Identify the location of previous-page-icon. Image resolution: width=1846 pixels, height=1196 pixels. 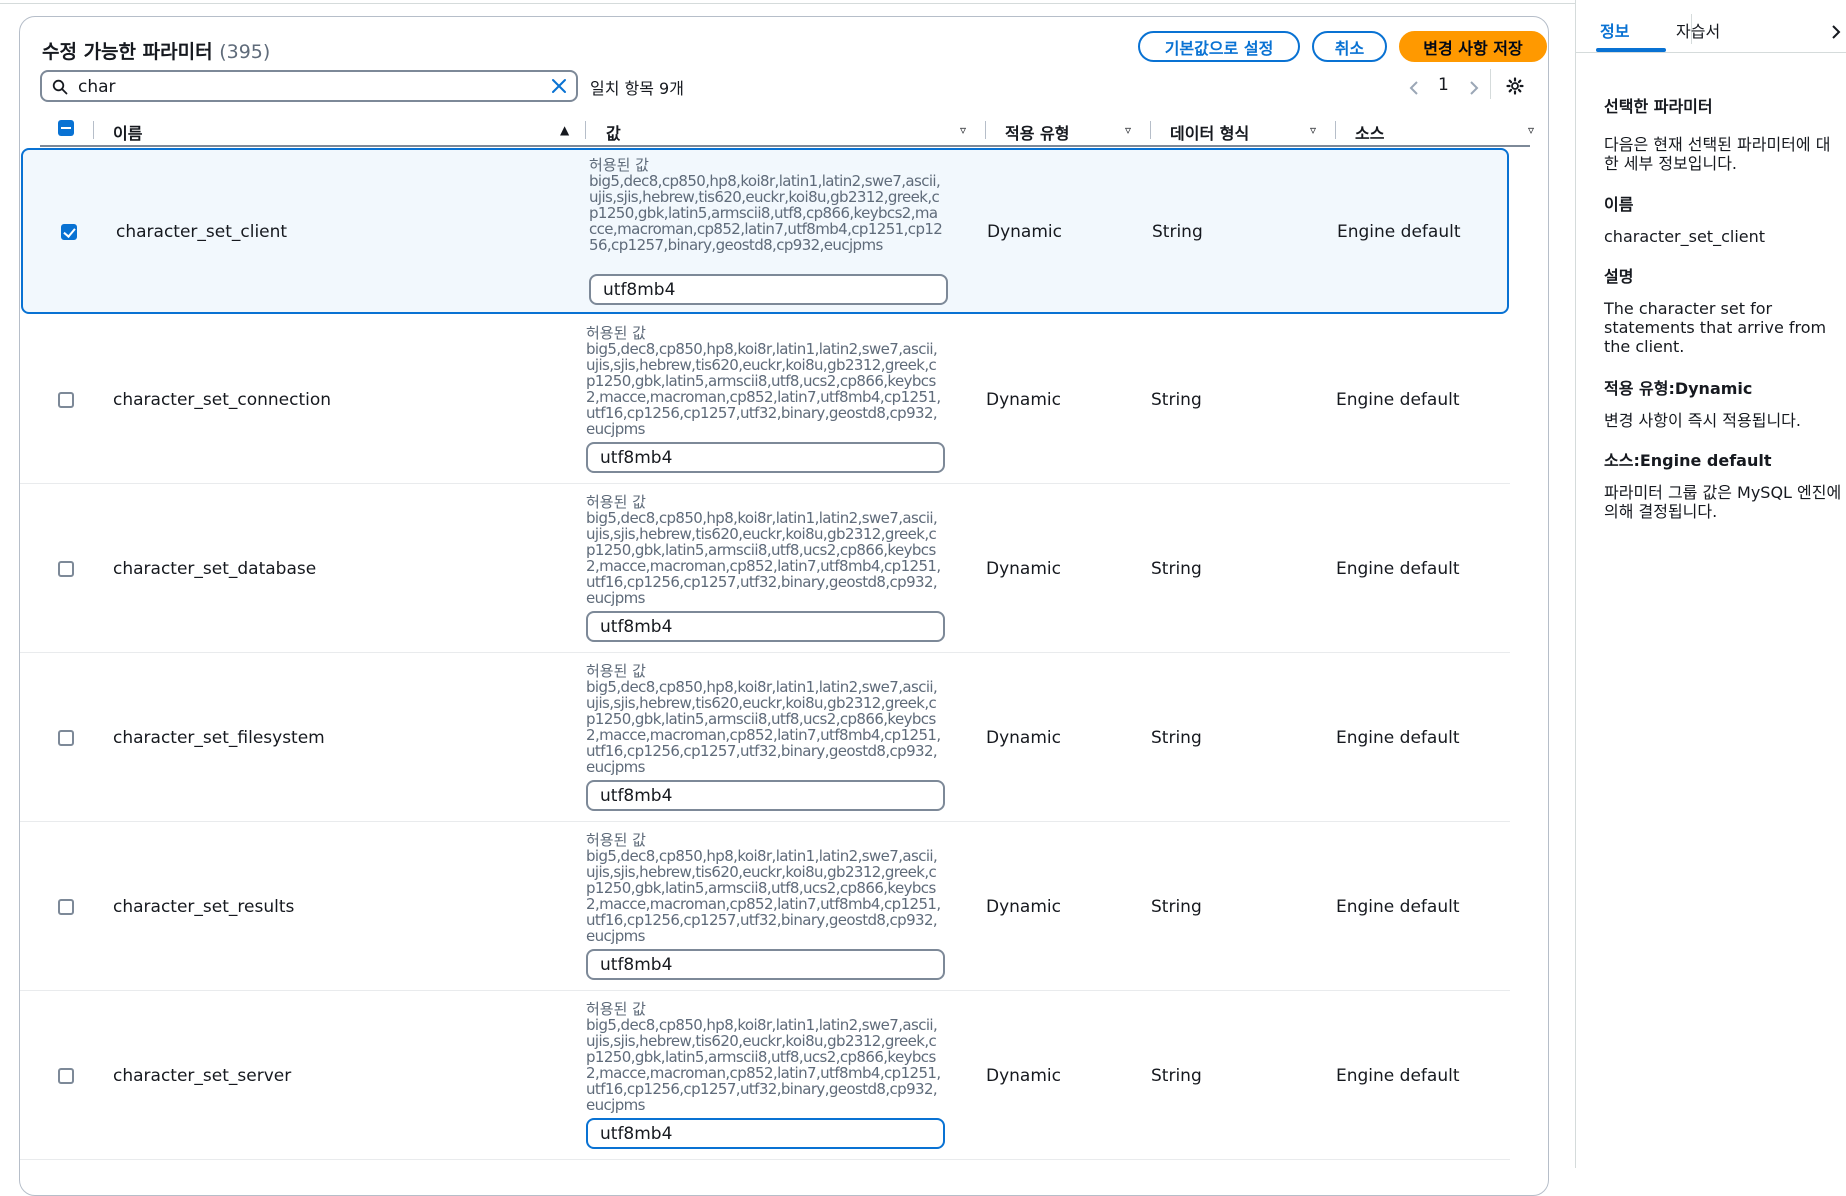
(1414, 88).